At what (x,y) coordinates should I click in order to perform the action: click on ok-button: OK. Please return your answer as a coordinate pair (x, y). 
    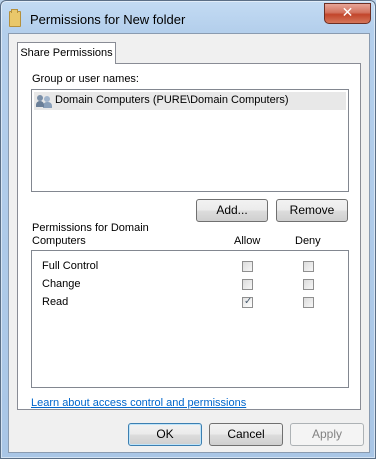
    Looking at the image, I should click on (165, 434).